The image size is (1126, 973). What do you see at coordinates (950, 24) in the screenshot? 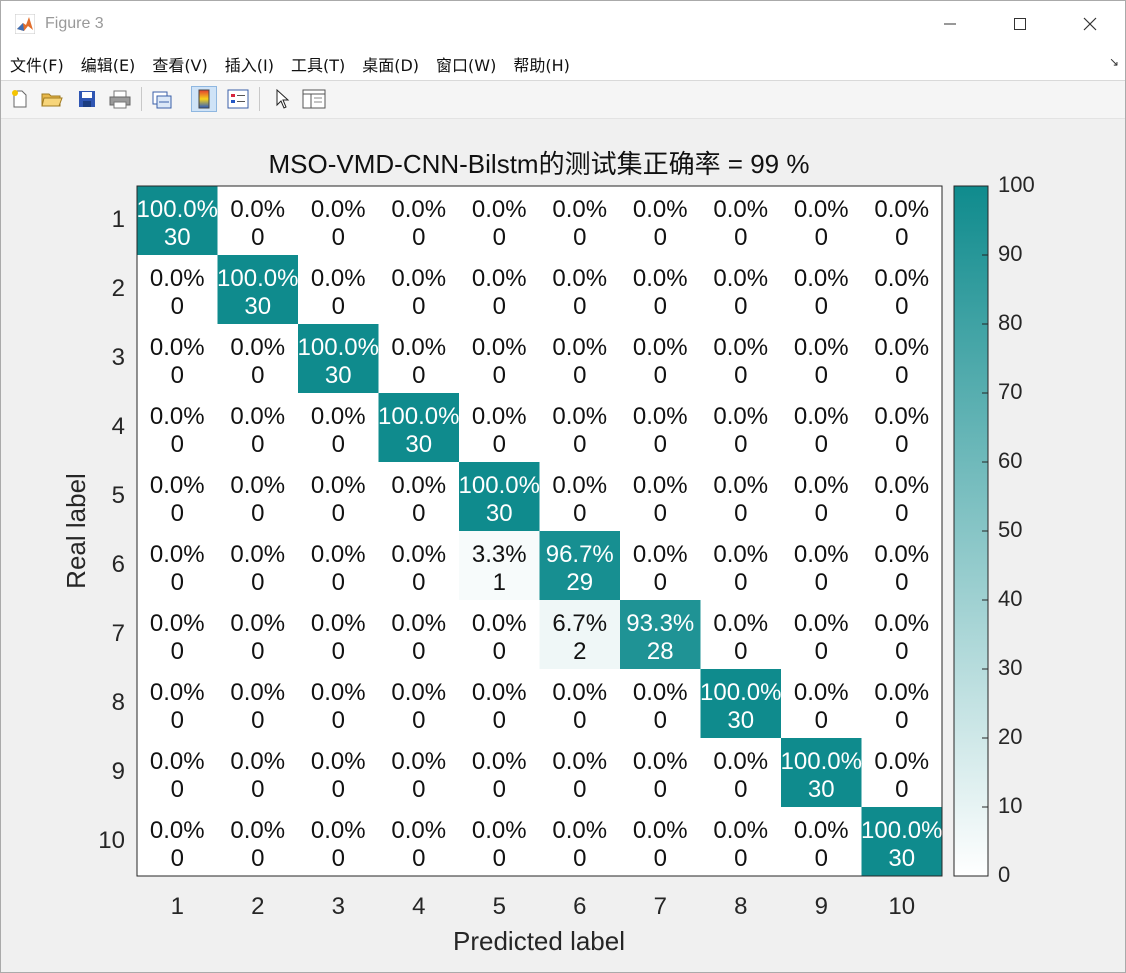
I see `minimize-button` at bounding box center [950, 24].